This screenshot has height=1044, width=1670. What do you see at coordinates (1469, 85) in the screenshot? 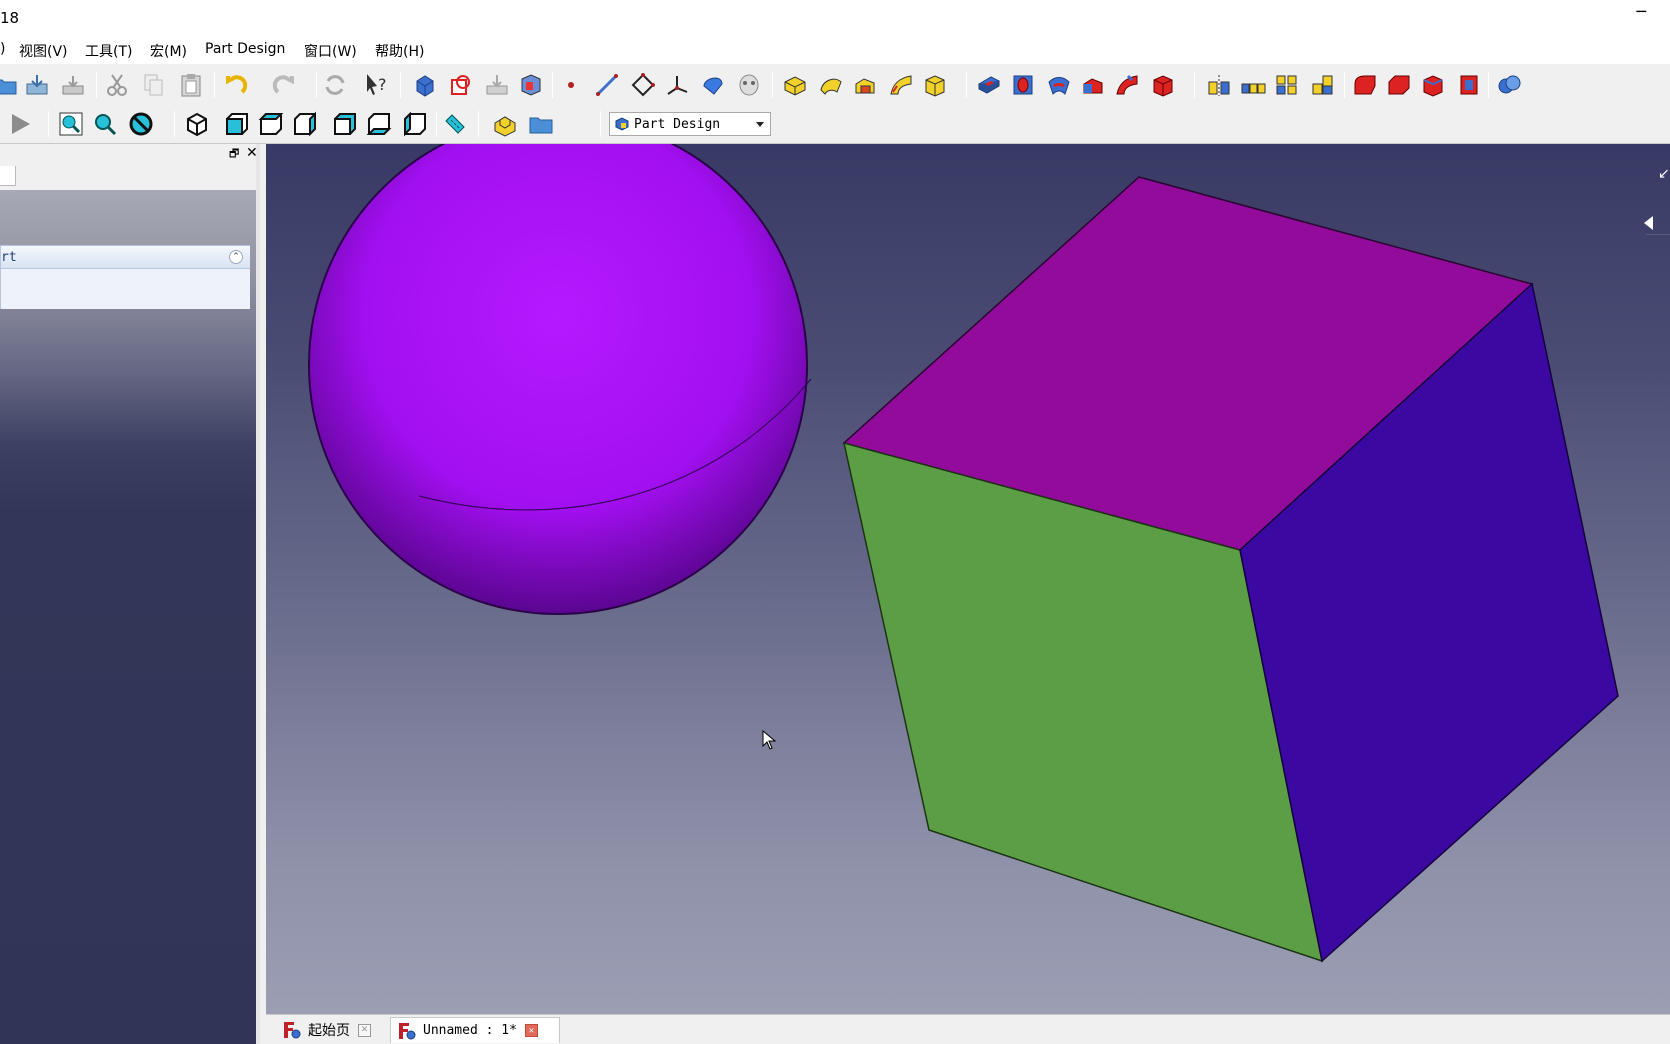
I see `thickness-icon` at bounding box center [1469, 85].